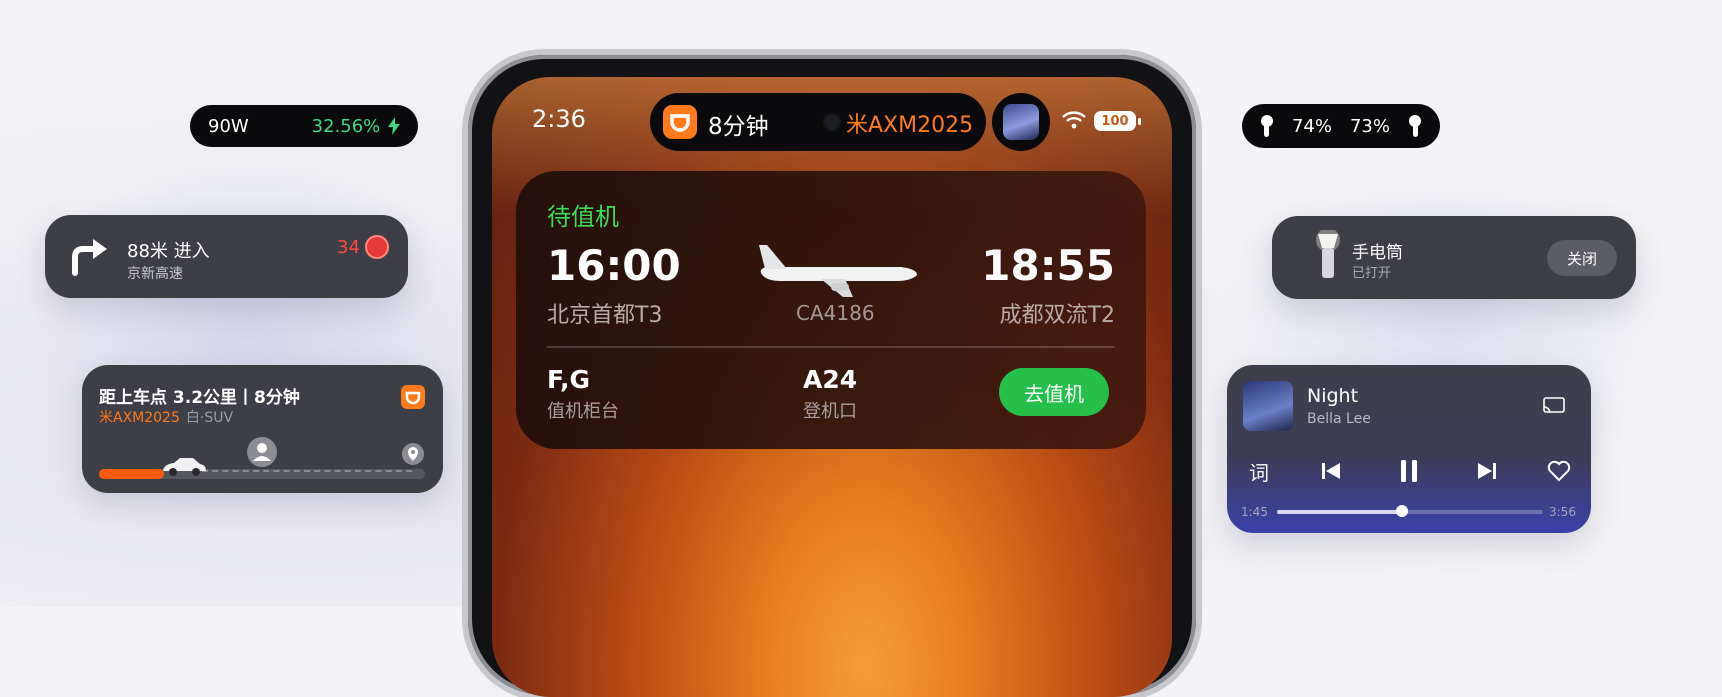 This screenshot has height=697, width=1722. What do you see at coordinates (1487, 471) in the screenshot?
I see `next-track-icon` at bounding box center [1487, 471].